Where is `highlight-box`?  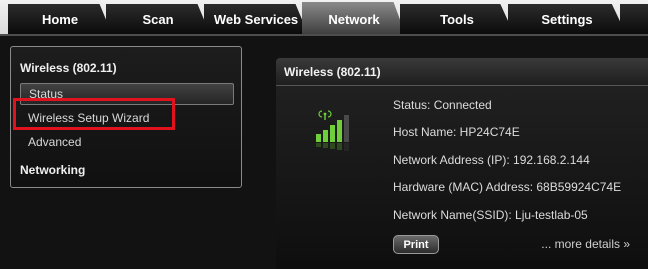 highlight-box is located at coordinates (94, 114).